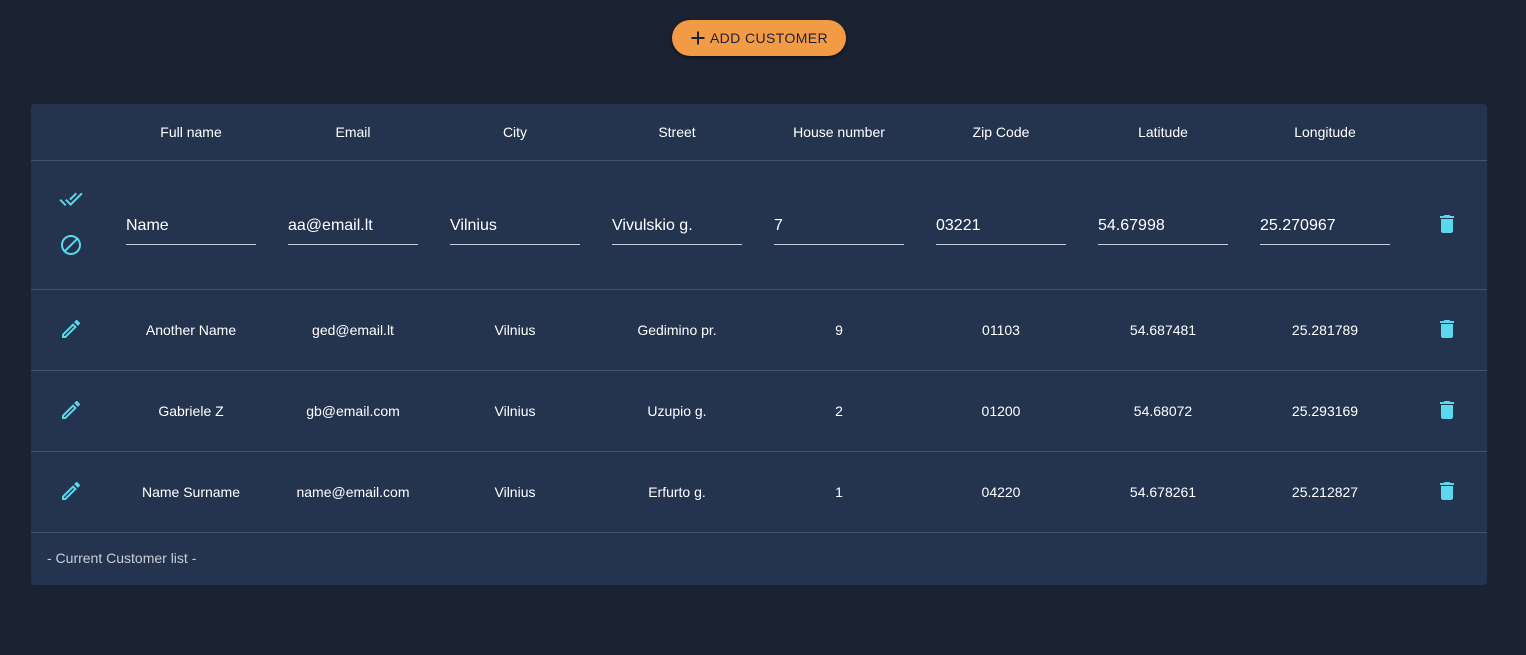  I want to click on header-house-number: House number, so click(839, 132).